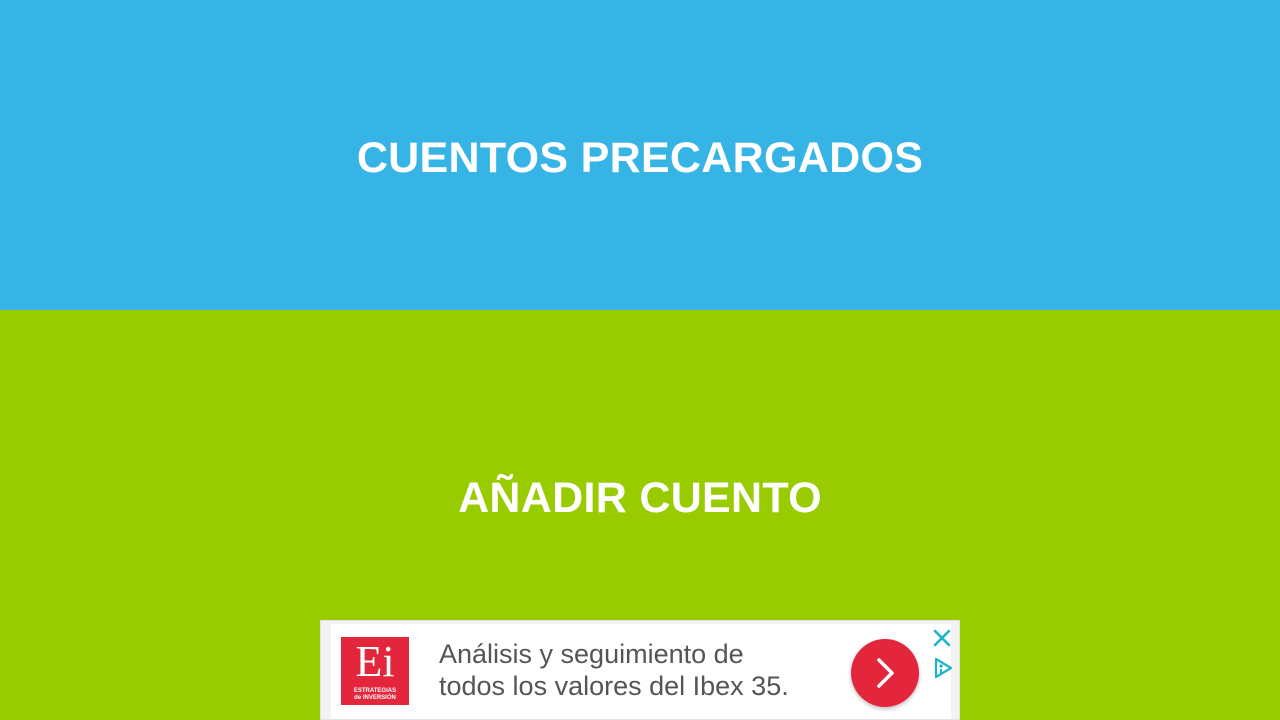 This screenshot has width=1280, height=720. What do you see at coordinates (640, 498) in the screenshot?
I see `add-story-label: AÑADIR CUENTO` at bounding box center [640, 498].